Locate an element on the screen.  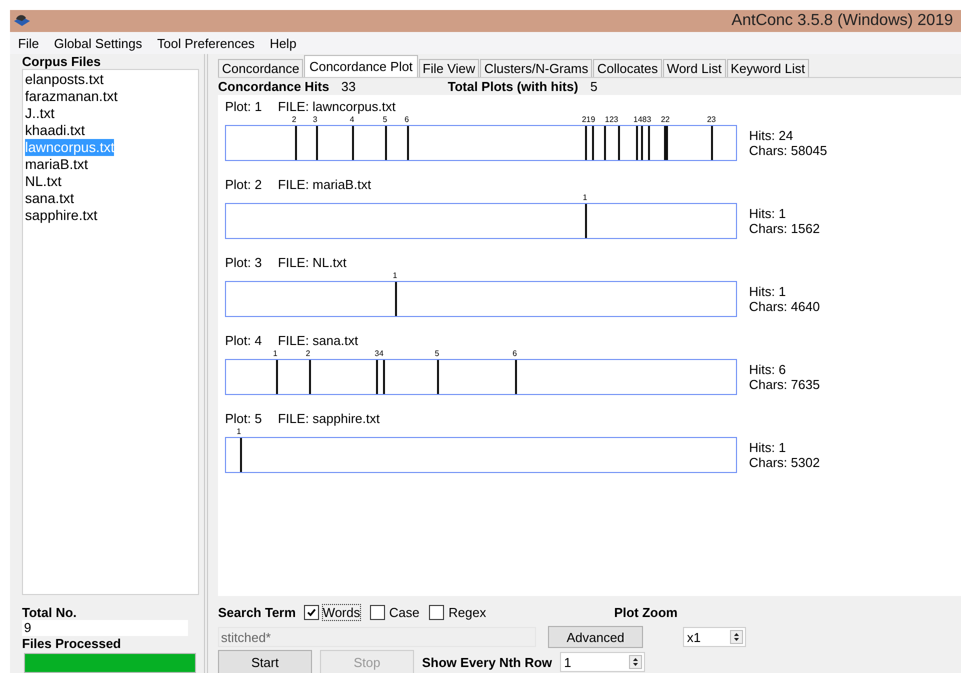
tab: Keyword List is located at coordinates (767, 68).